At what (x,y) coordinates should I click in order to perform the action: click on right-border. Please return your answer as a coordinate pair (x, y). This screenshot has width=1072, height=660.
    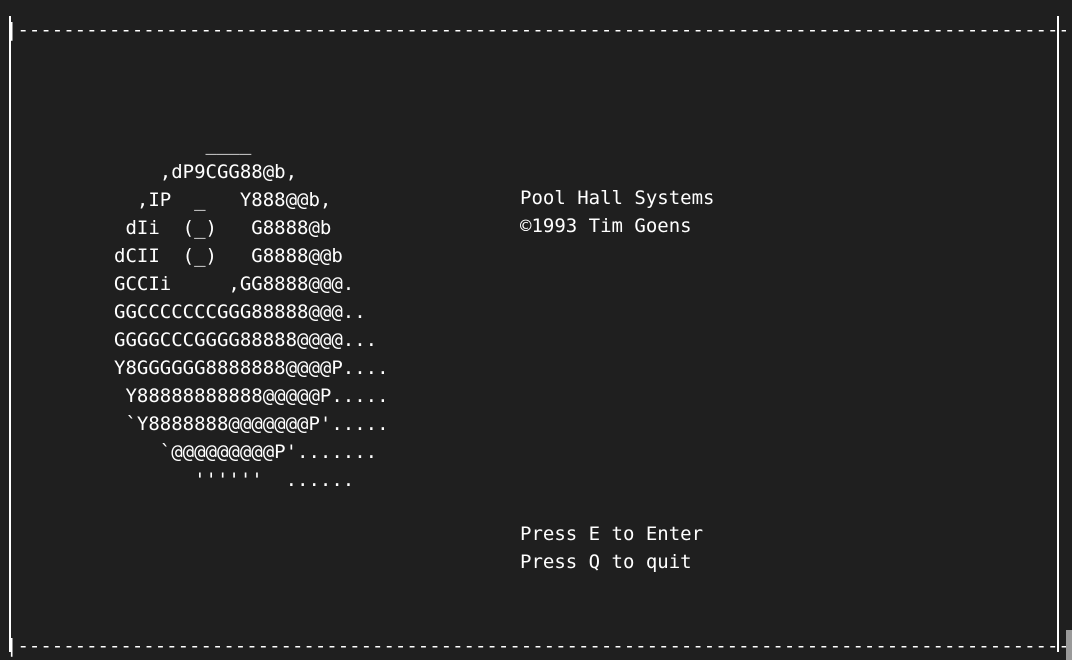
    Looking at the image, I should click on (1058, 334).